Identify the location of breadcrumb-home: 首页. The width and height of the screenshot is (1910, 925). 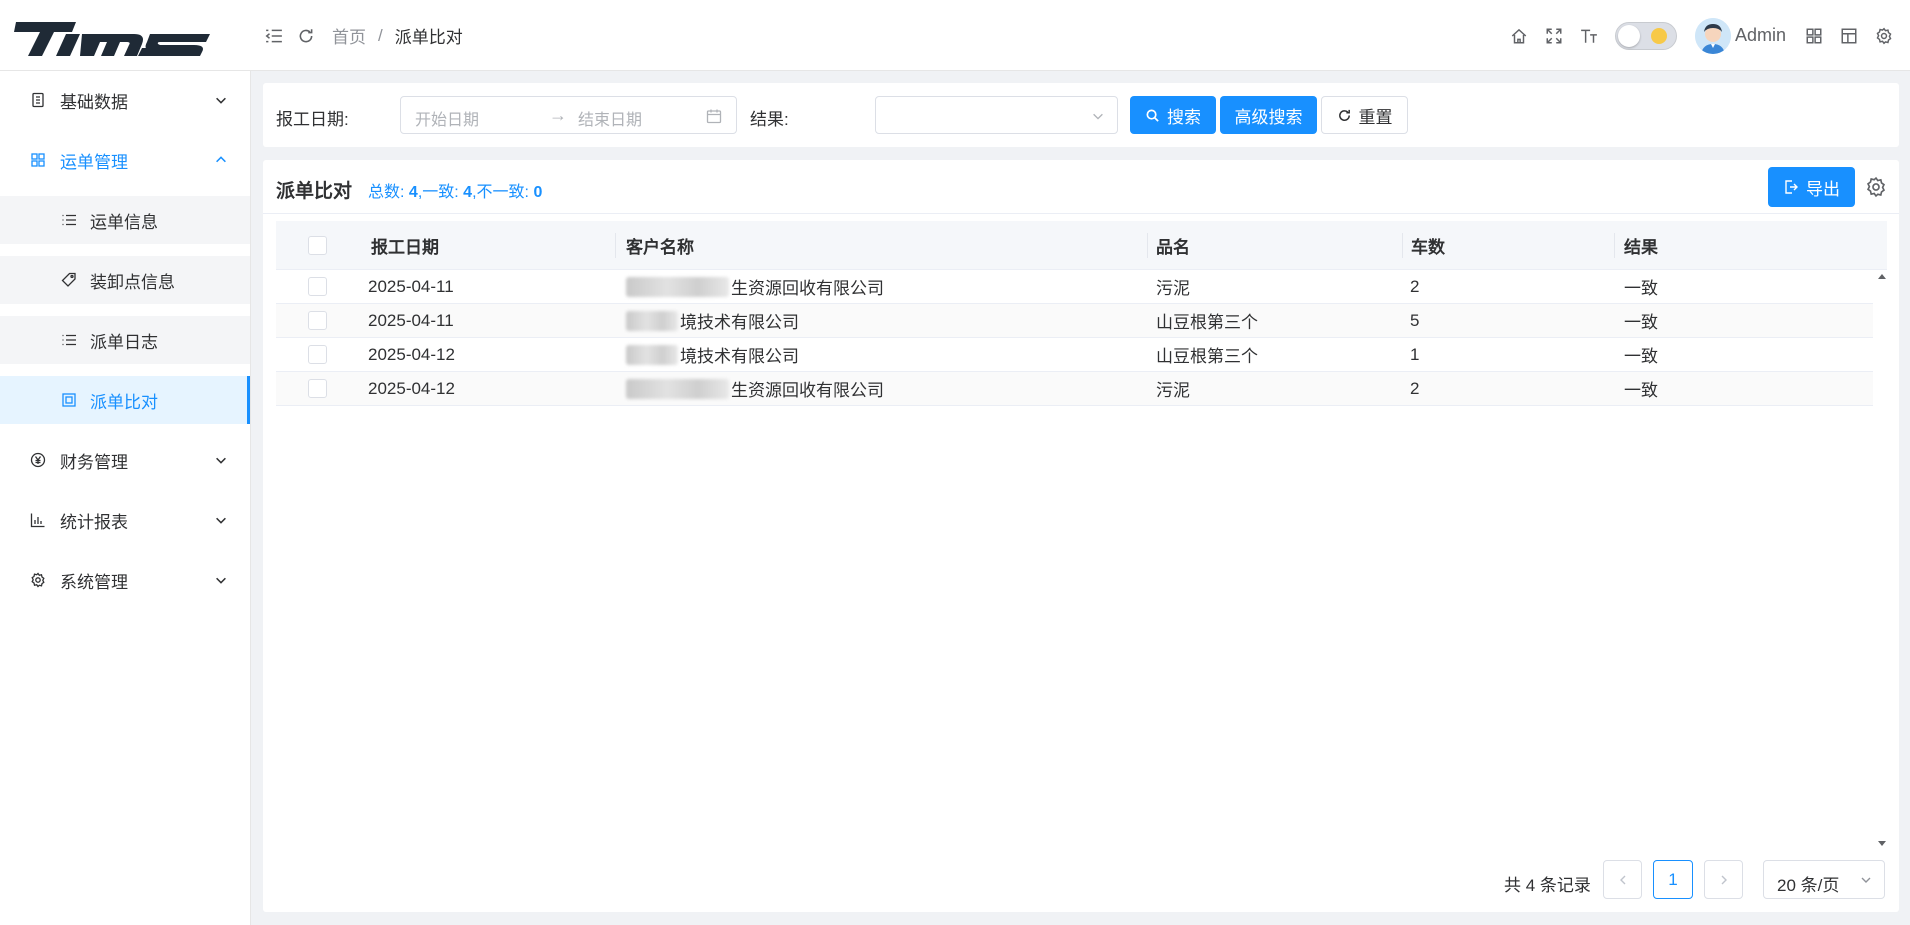
(349, 35).